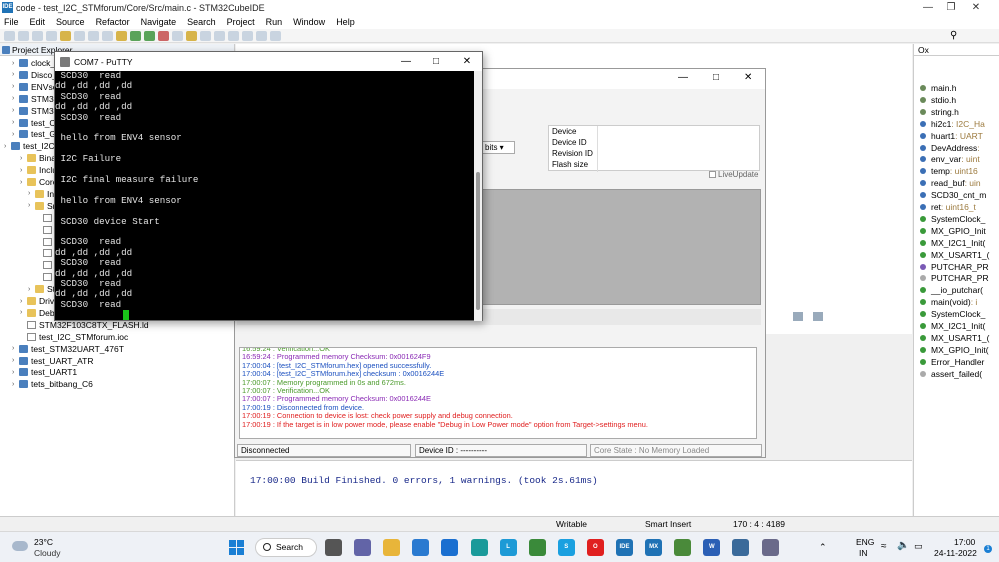 The image size is (999, 562). Describe the element at coordinates (950, 148) in the screenshot. I see `outline-item: DevAddress:` at that location.